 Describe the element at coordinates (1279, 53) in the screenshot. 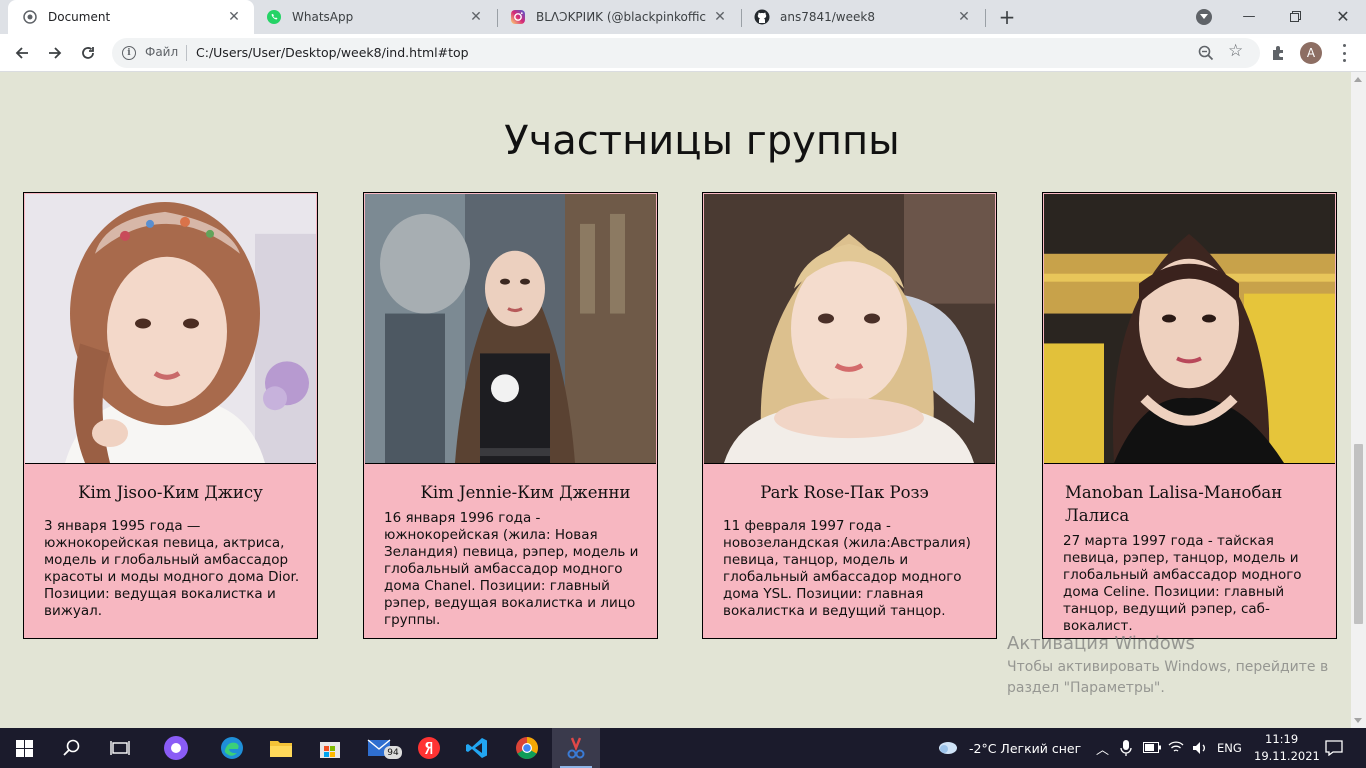

I see `extensions-puzzle-icon` at that location.